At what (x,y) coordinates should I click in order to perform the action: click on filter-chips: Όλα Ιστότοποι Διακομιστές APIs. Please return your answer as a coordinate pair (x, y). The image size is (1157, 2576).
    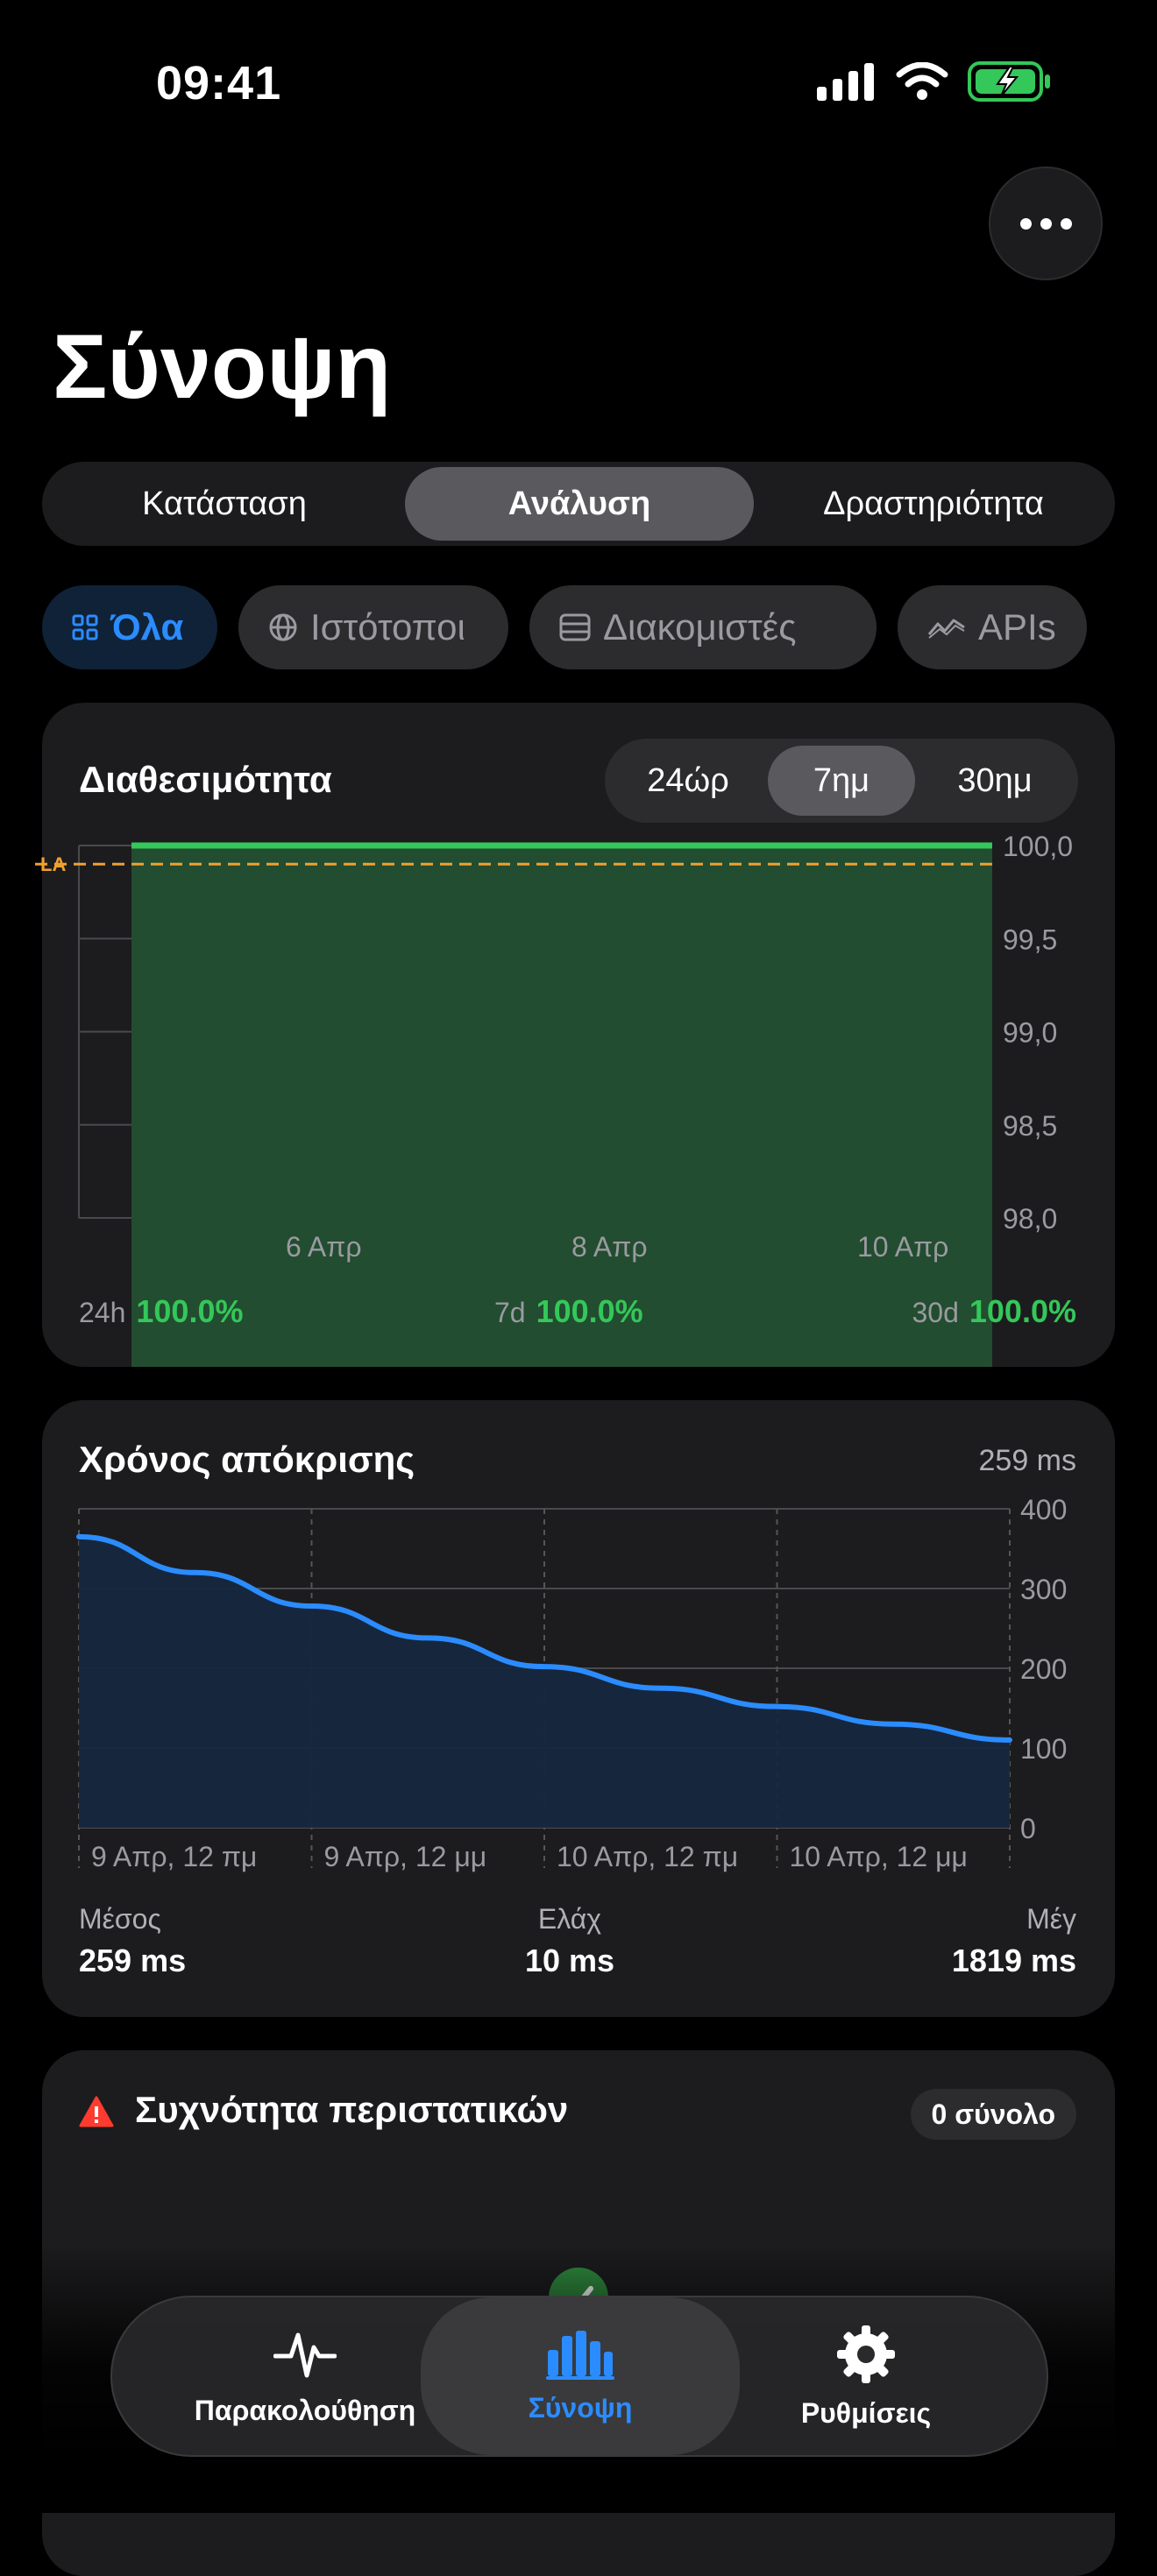
    Looking at the image, I should click on (564, 627).